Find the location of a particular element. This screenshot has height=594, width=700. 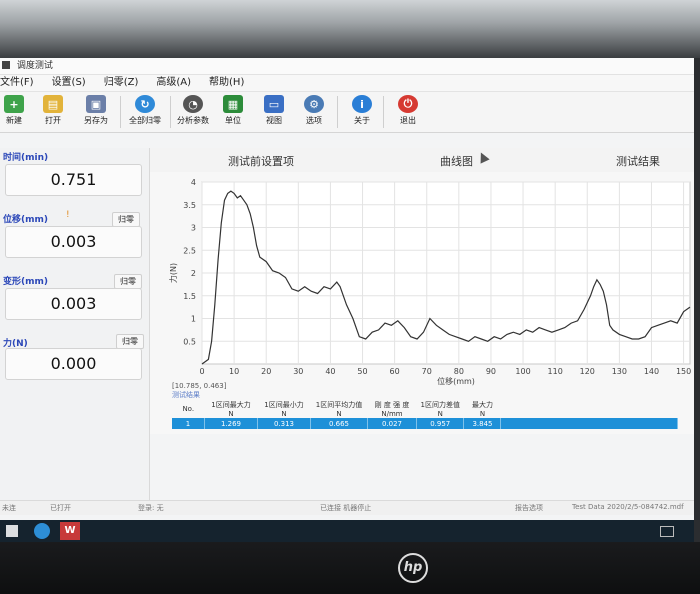

x-tick-label: 70 is located at coordinates (427, 371).